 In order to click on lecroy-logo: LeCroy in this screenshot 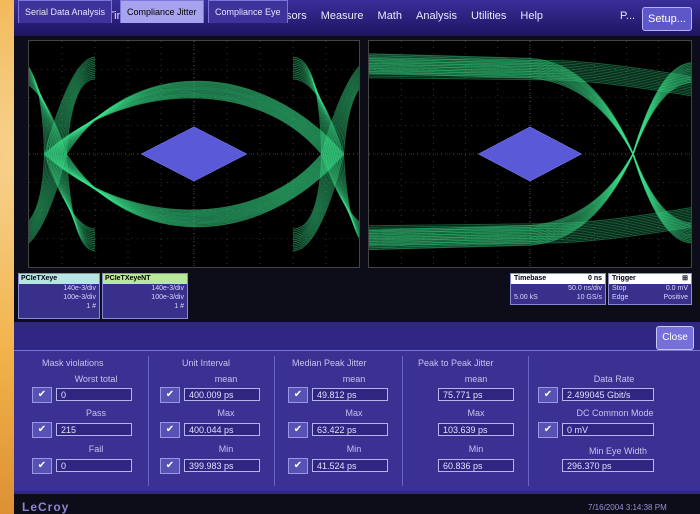, I will do `click(46, 507)`.